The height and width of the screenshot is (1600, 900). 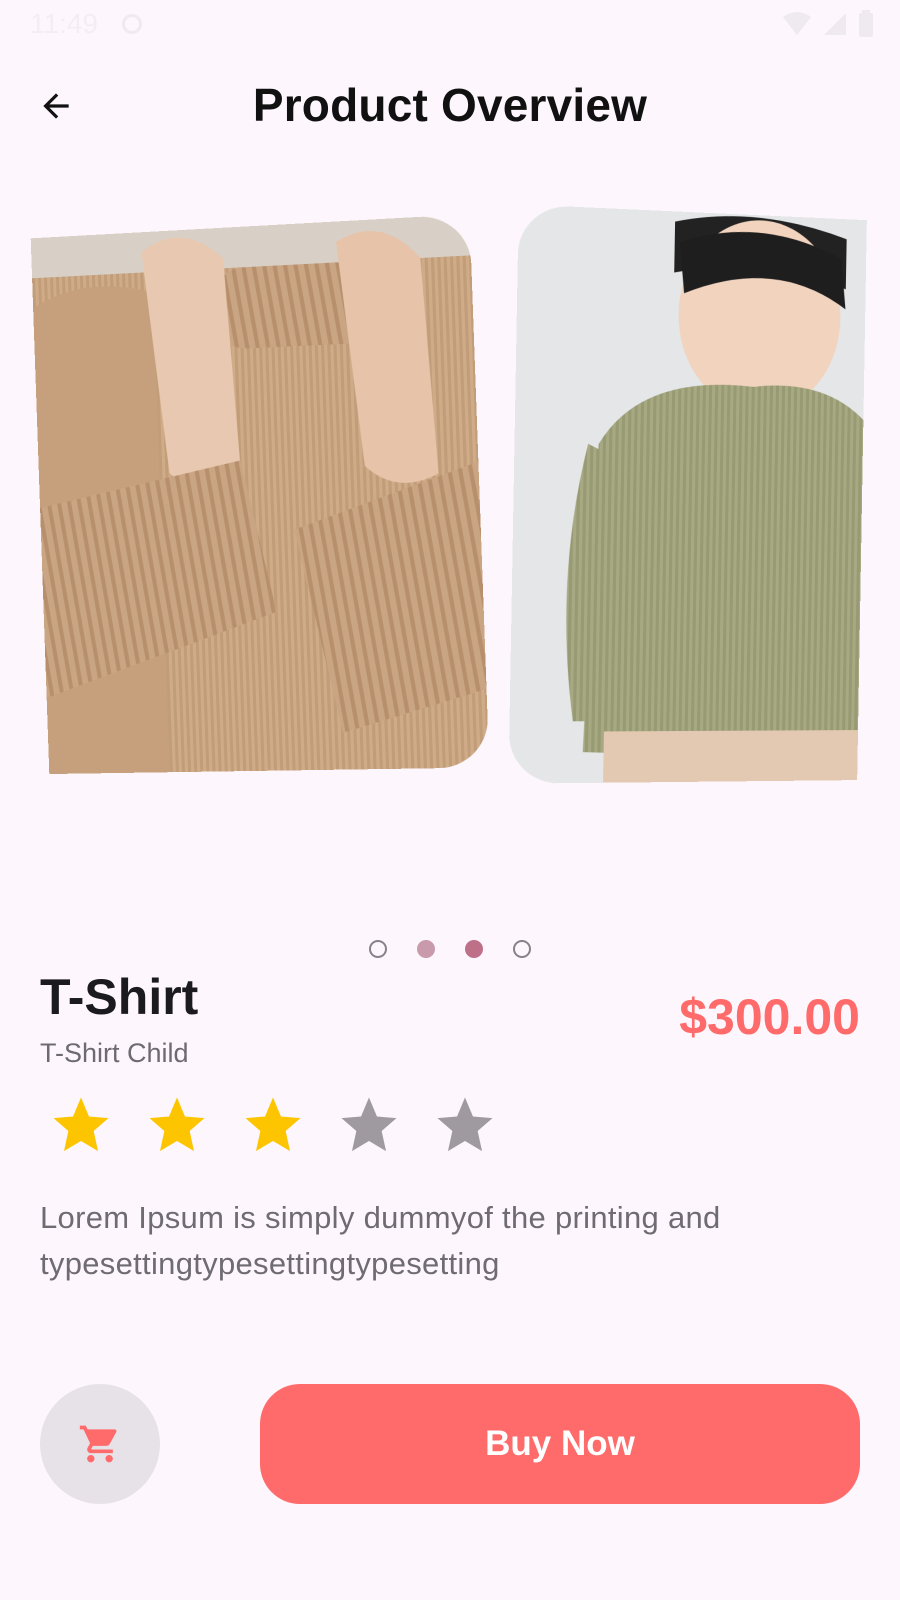 What do you see at coordinates (114, 1053) in the screenshot?
I see `product-subtitle: T-Shirt Child` at bounding box center [114, 1053].